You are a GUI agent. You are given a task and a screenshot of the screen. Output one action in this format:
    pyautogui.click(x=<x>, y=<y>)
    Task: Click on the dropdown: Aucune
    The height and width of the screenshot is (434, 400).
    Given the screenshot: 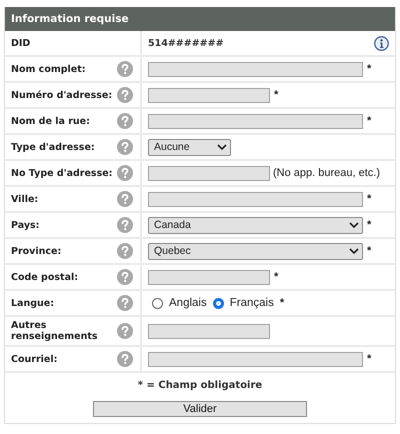 What is the action you would take?
    pyautogui.click(x=189, y=147)
    